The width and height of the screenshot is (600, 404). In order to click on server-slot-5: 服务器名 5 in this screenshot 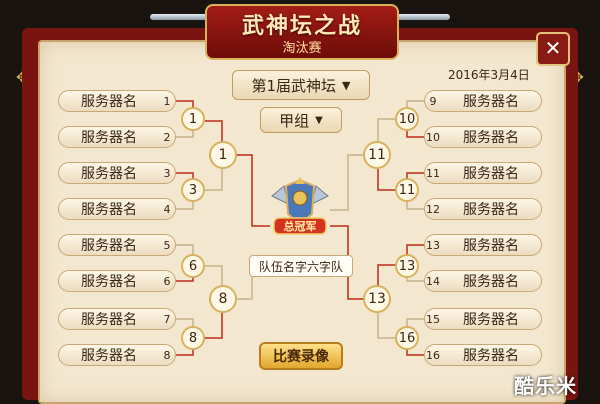, I will do `click(117, 245)`.